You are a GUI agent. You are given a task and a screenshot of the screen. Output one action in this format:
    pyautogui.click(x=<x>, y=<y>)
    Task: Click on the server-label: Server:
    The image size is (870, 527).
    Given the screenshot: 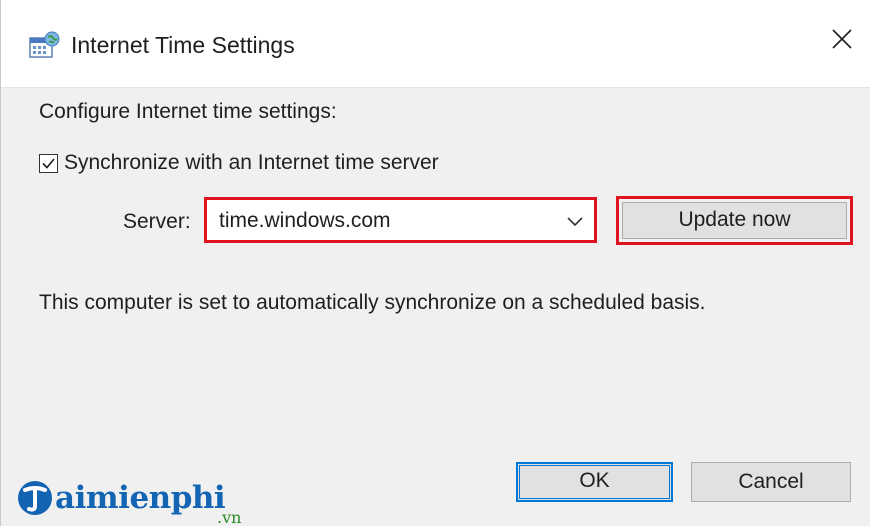 What is the action you would take?
    pyautogui.click(x=157, y=221)
    